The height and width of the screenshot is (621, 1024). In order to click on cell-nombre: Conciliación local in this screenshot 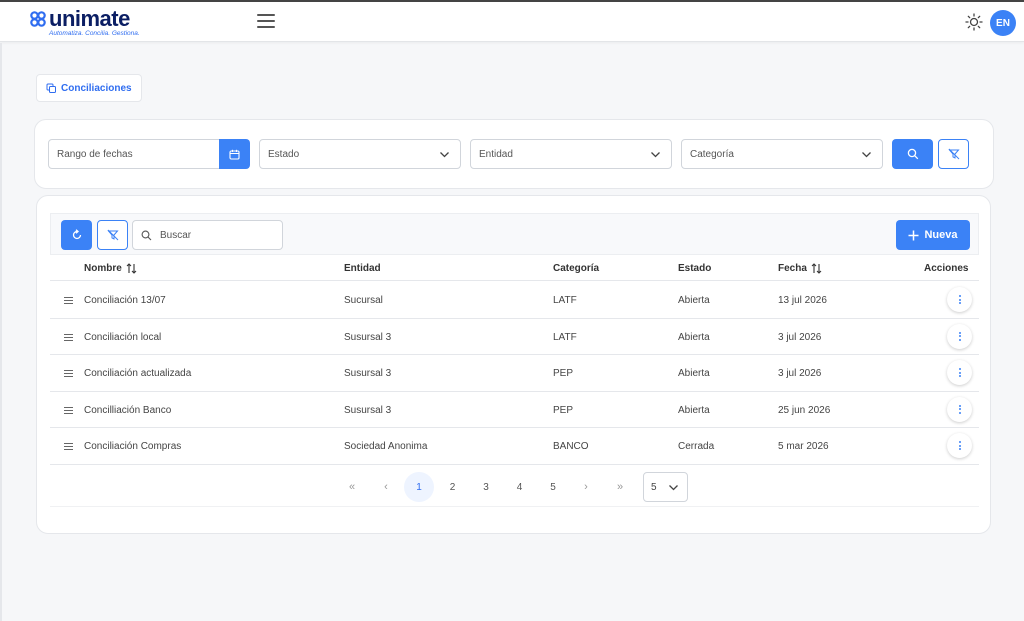, I will do `click(123, 337)`.